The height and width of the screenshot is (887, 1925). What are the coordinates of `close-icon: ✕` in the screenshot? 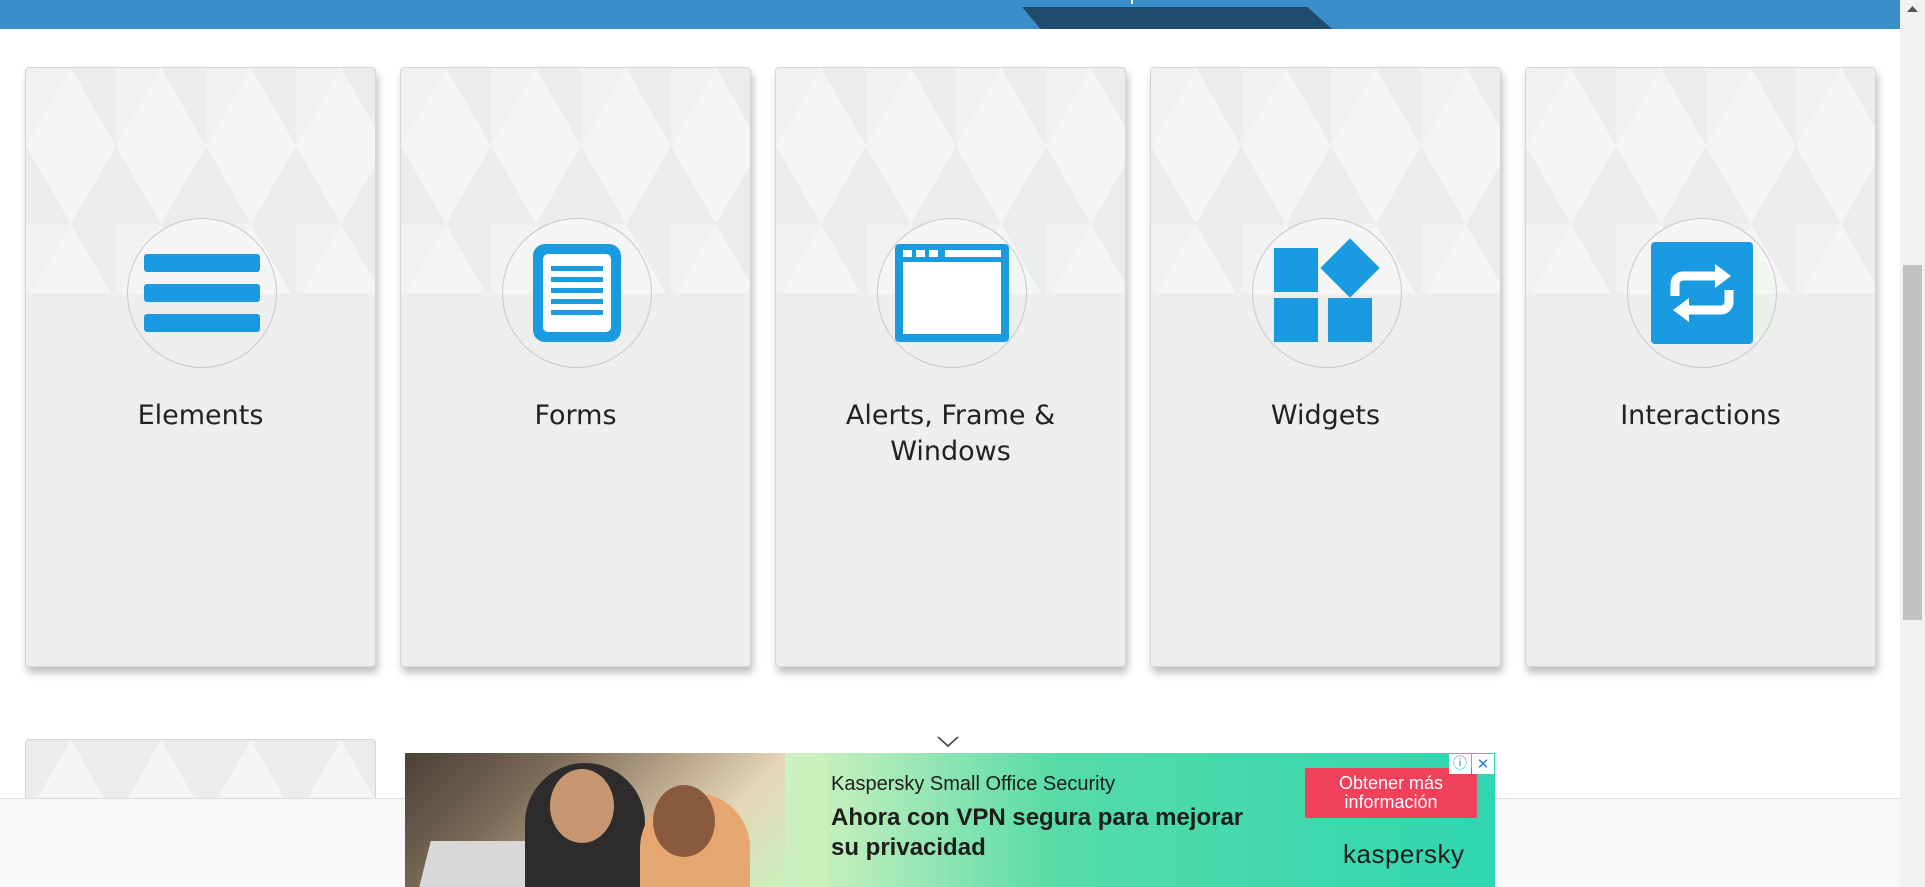 It's located at (1483, 764).